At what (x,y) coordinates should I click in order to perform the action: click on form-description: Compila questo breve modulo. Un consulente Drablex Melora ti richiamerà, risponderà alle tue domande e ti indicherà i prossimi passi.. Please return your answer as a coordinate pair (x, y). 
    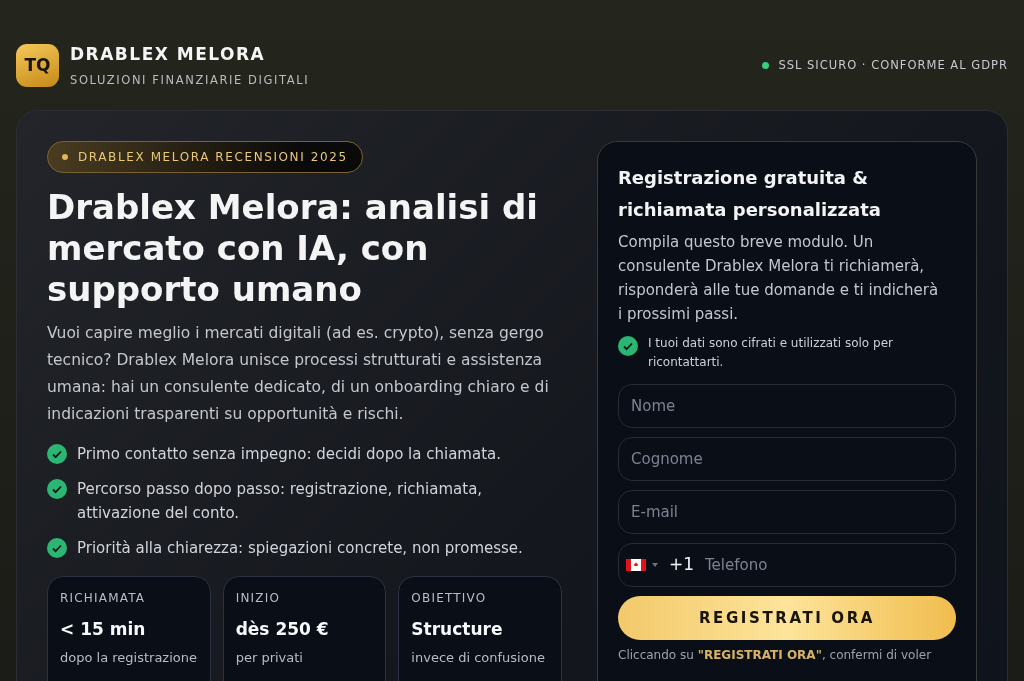
    Looking at the image, I should click on (779, 278).